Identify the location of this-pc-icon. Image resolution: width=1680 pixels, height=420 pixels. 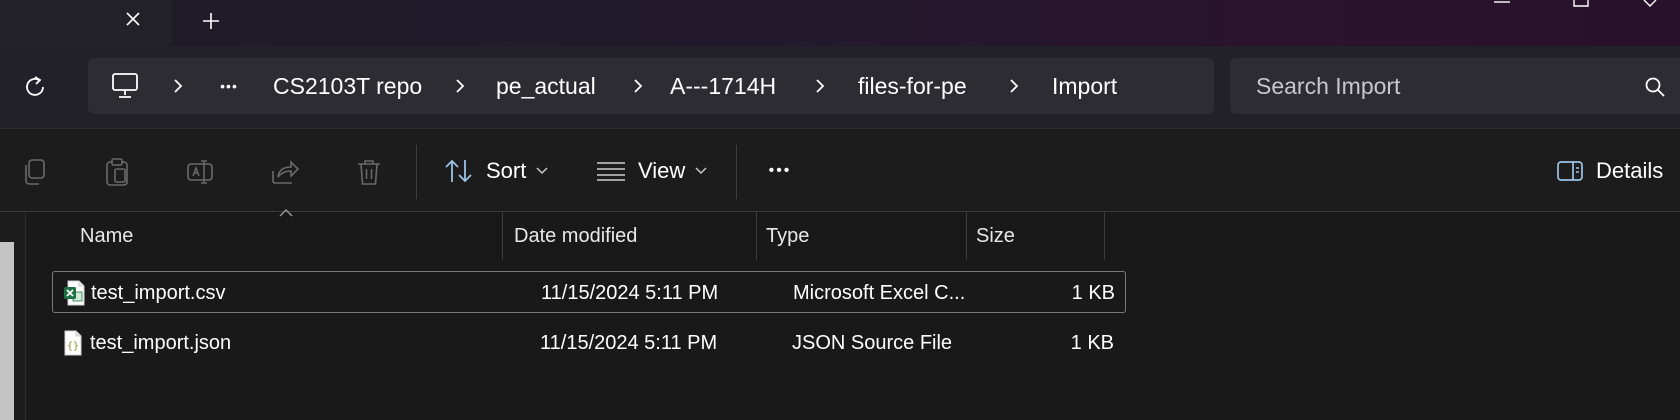
(125, 86).